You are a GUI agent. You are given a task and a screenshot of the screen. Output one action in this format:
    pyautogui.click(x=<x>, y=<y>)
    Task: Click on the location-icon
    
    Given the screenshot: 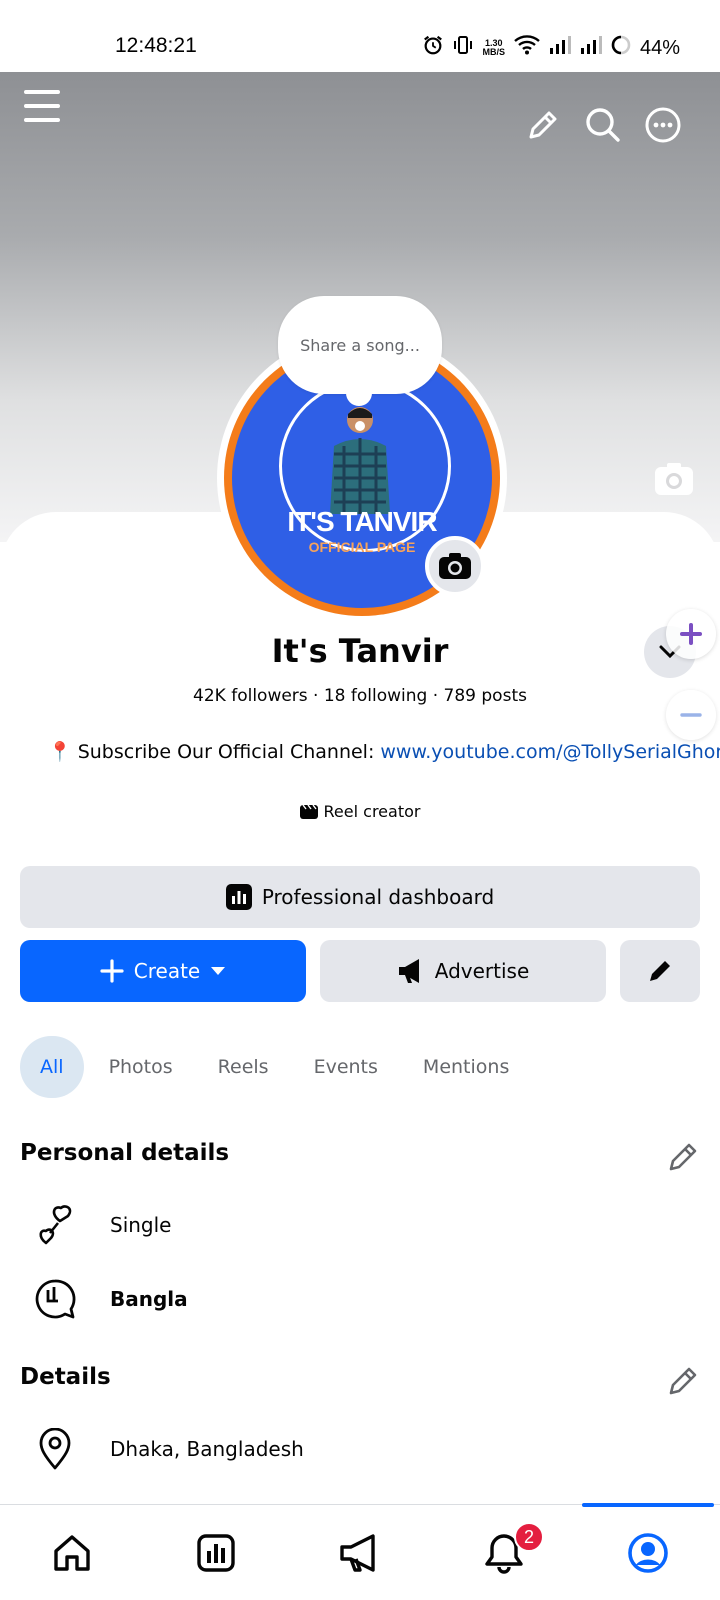 What is the action you would take?
    pyautogui.click(x=55, y=1449)
    